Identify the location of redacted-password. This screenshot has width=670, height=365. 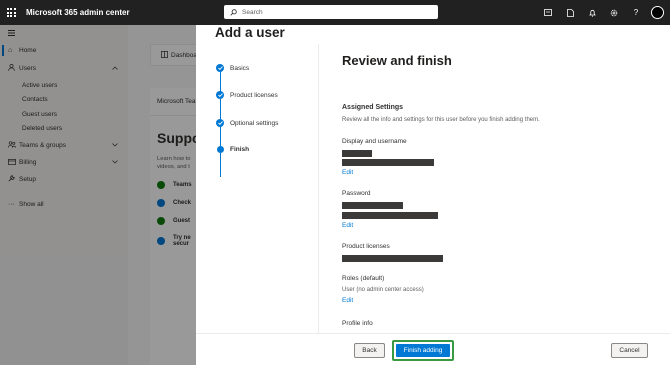
(372, 205).